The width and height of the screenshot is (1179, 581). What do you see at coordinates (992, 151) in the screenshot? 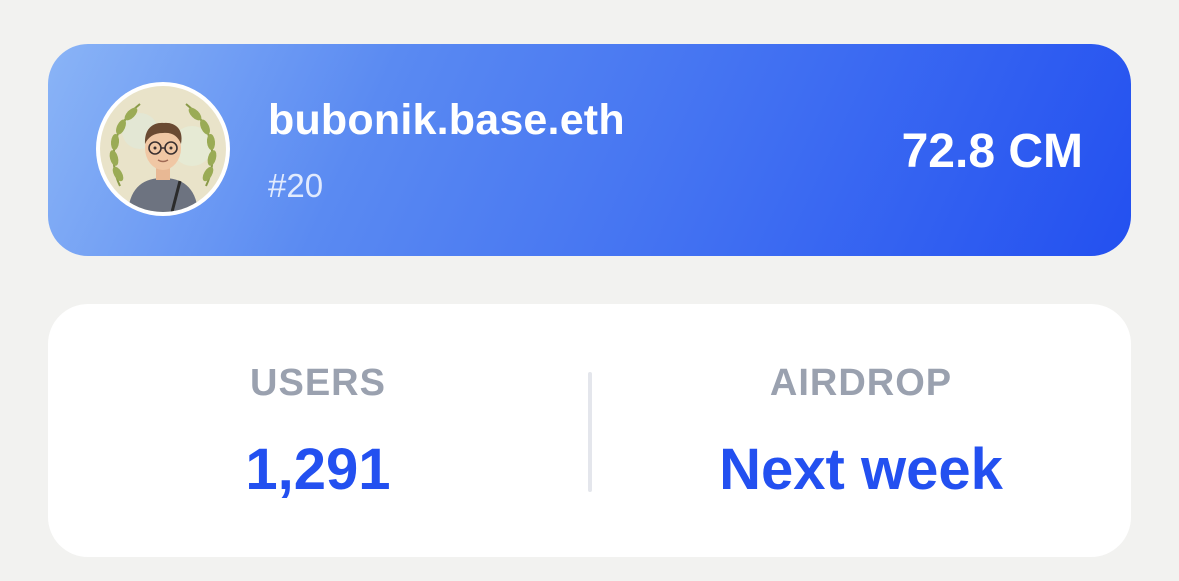
I see `score-value: 72.8 CM` at bounding box center [992, 151].